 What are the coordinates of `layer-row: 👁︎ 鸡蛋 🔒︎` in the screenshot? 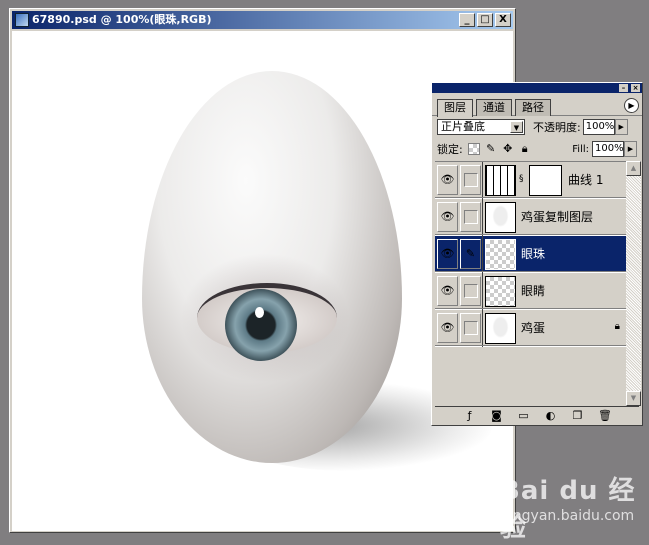 It's located at (530, 328).